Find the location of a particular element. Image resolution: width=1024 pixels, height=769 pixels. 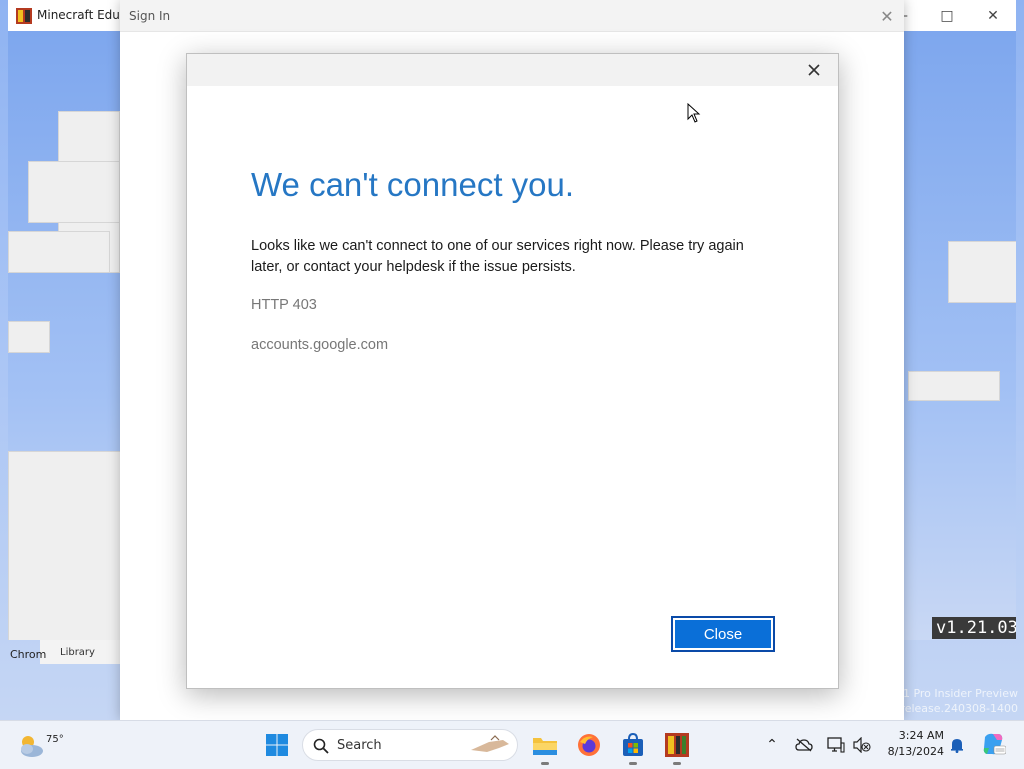

taskbar-file-explorer is located at coordinates (545, 747).